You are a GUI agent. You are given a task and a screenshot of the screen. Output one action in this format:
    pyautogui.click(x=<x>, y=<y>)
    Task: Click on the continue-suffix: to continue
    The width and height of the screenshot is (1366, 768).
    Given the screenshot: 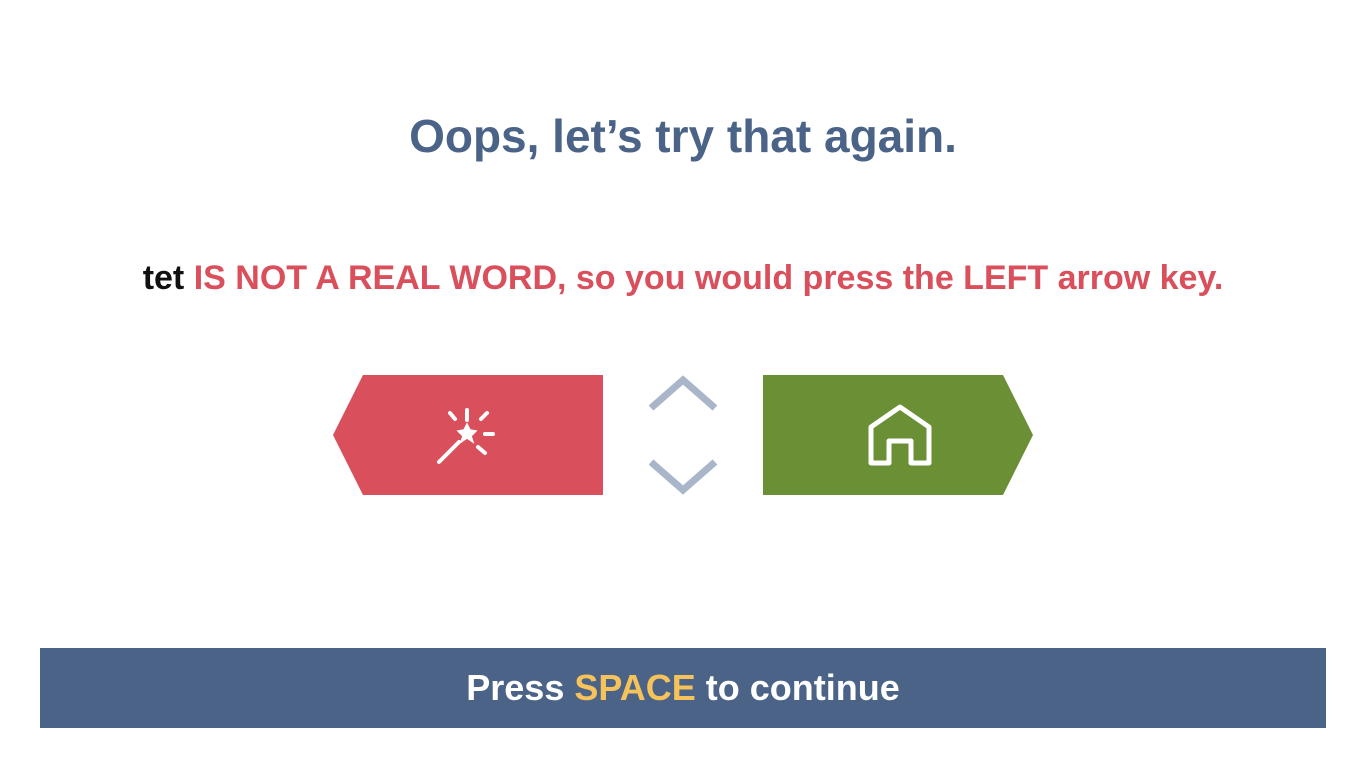 What is the action you would take?
    pyautogui.click(x=802, y=687)
    